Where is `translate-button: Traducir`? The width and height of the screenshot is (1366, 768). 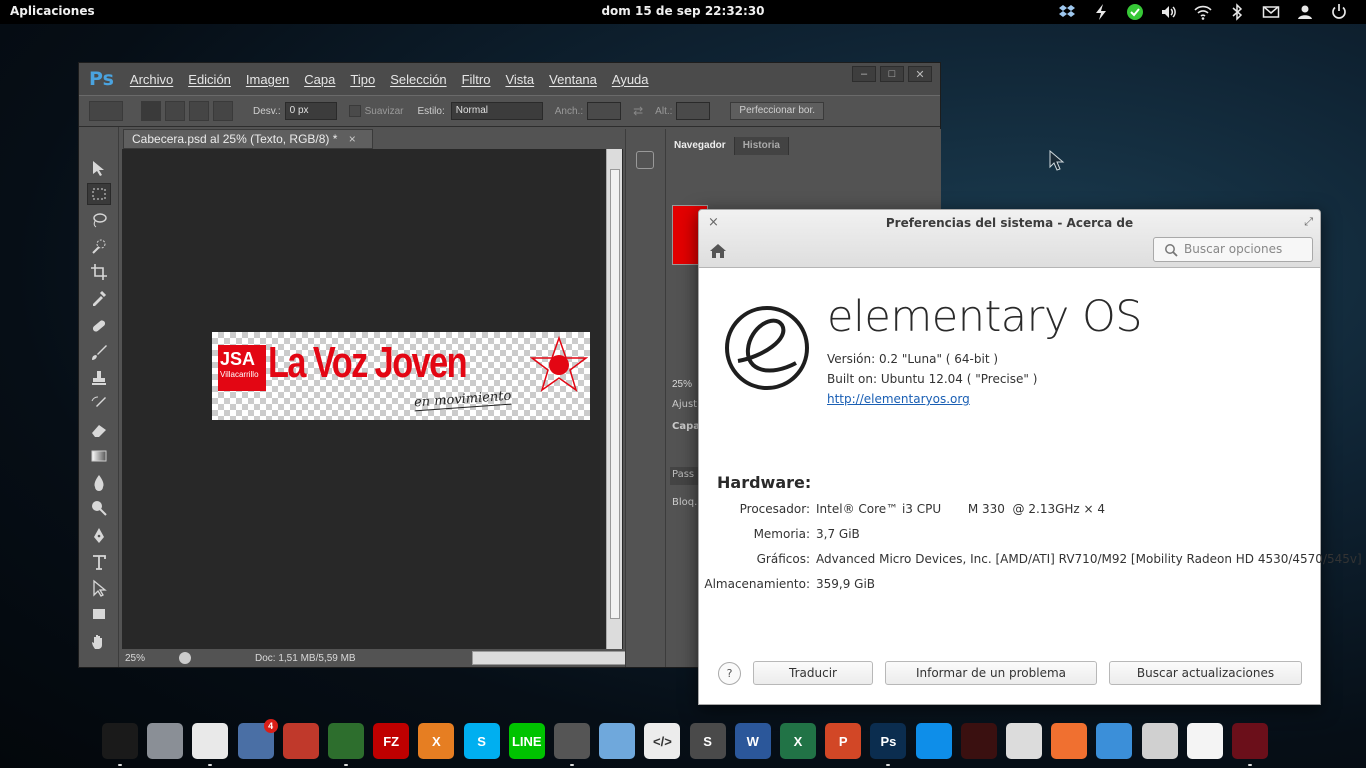 translate-button: Traducir is located at coordinates (813, 673).